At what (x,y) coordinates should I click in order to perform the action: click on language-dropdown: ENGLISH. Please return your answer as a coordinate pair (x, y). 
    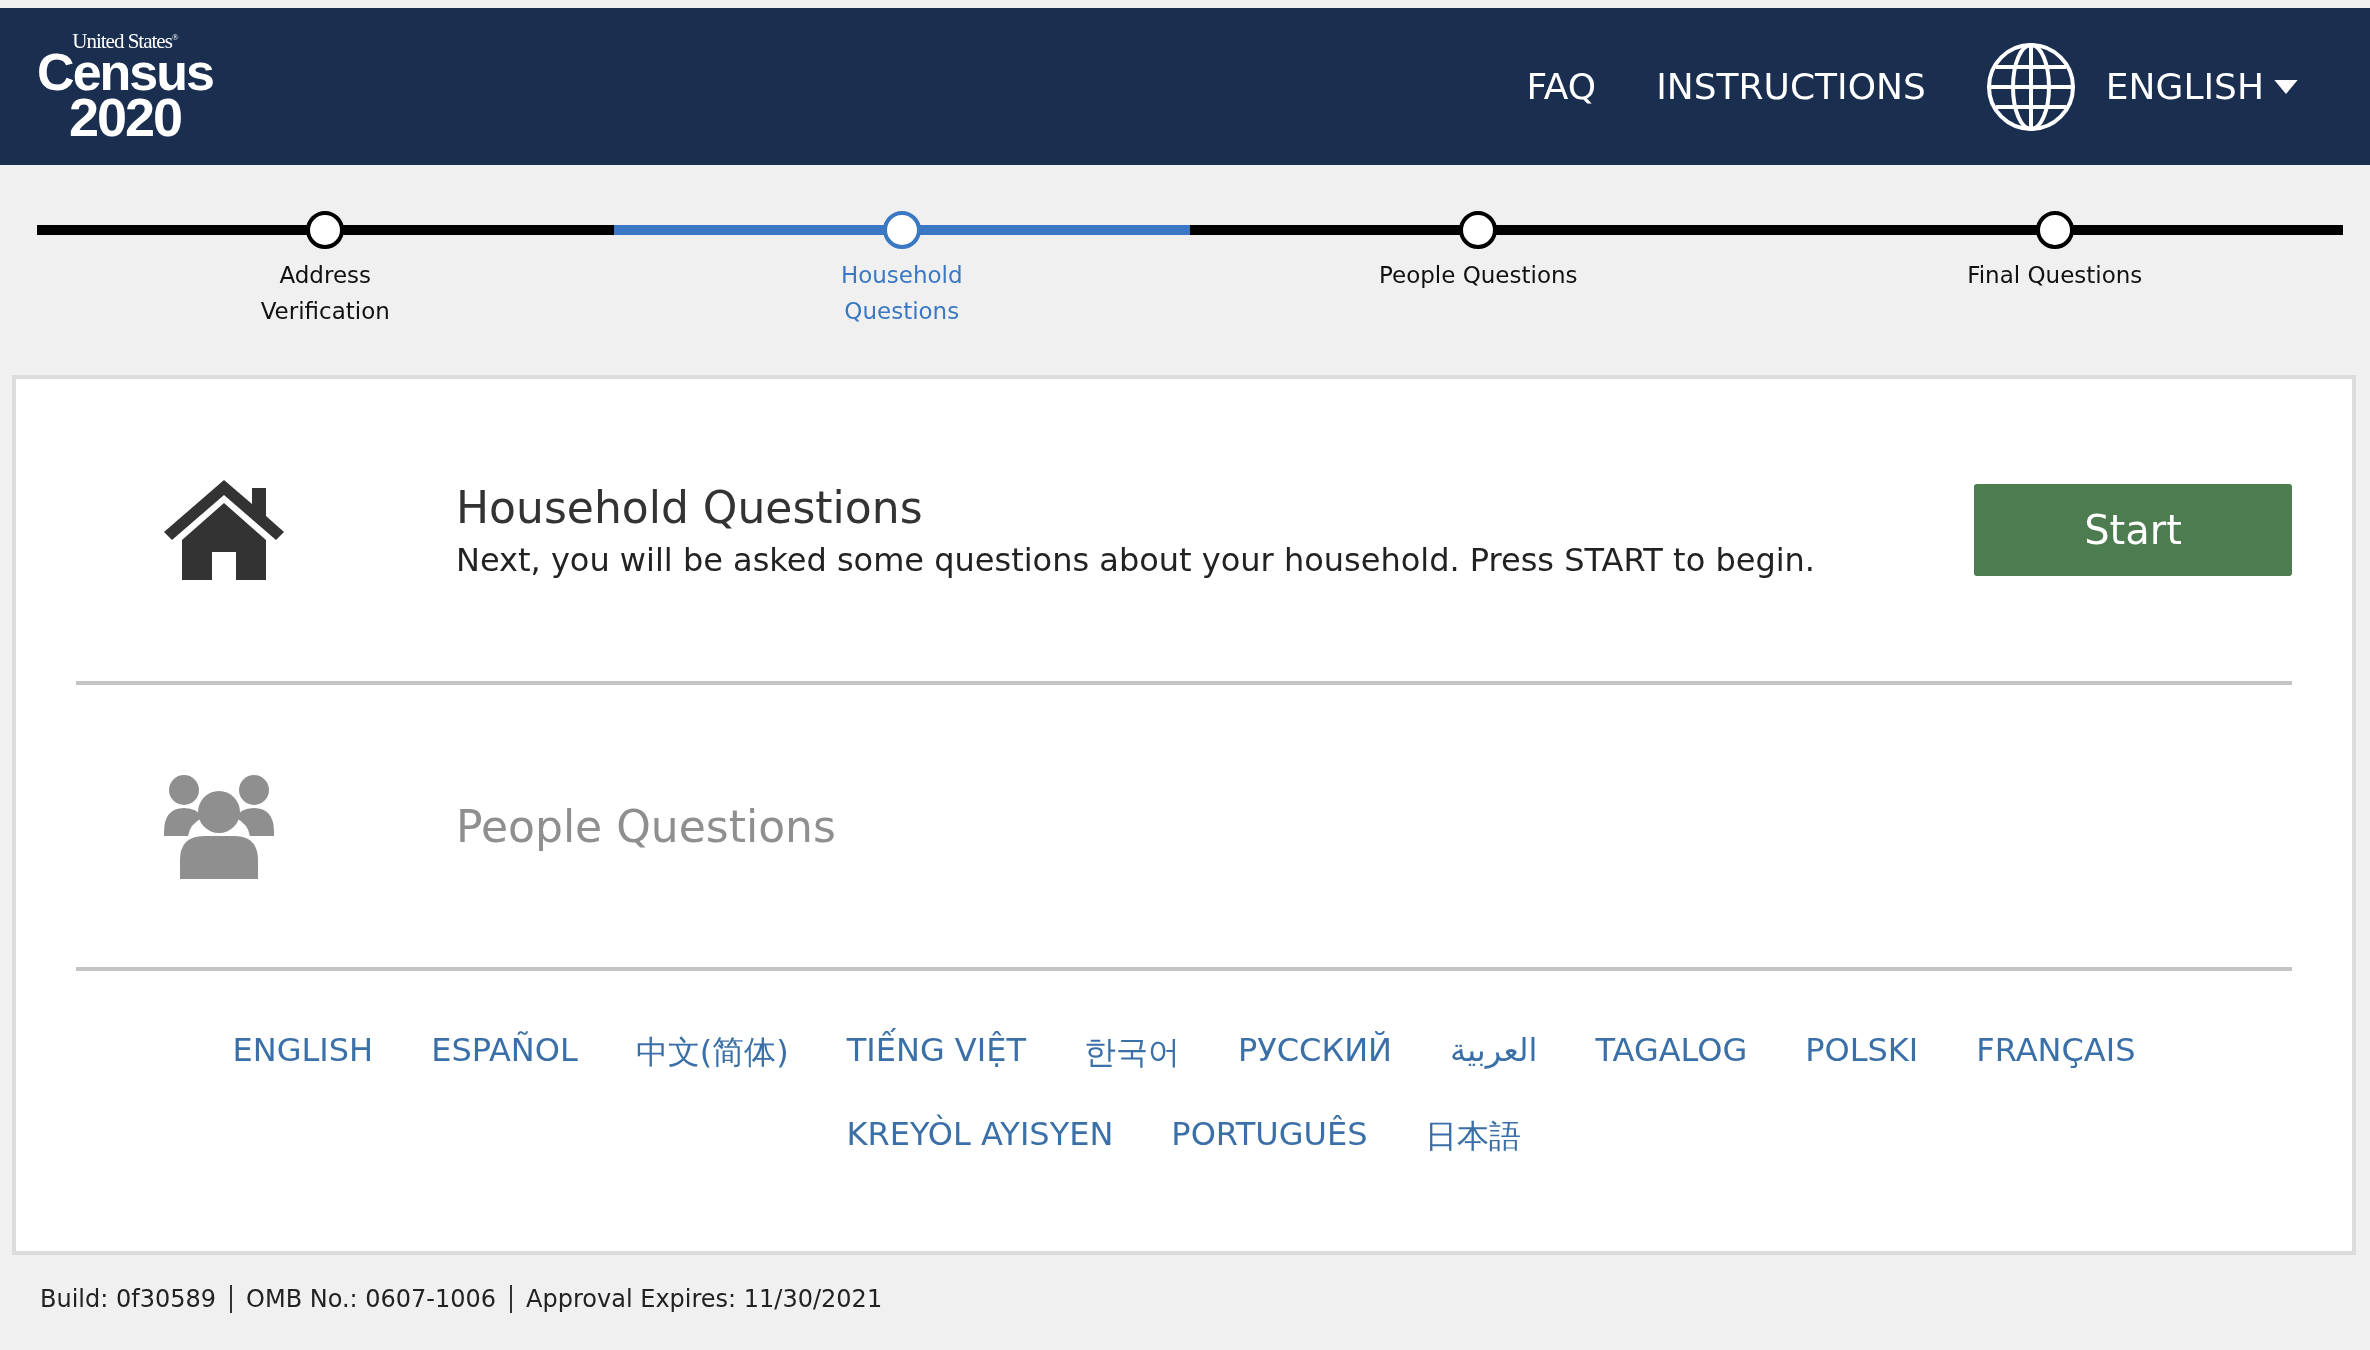
    Looking at the image, I should click on (2201, 86).